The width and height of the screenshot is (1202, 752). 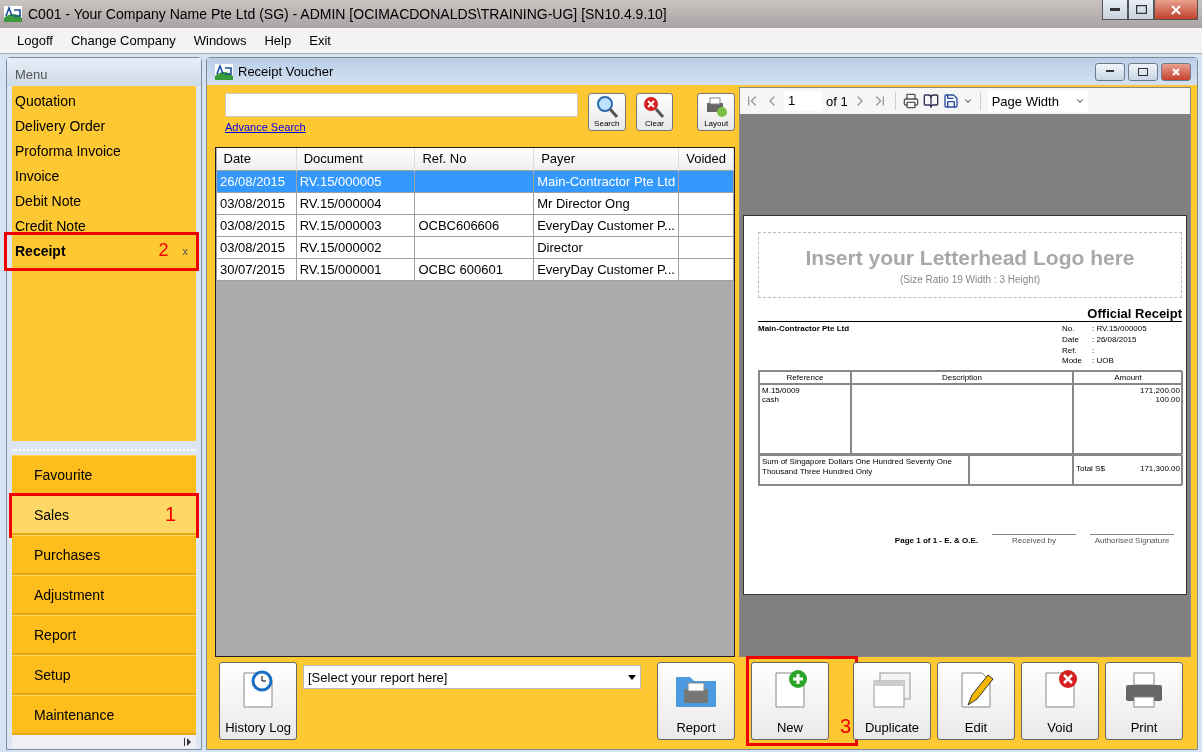 What do you see at coordinates (104, 595) in the screenshot?
I see `sidebar-group: Adjustment` at bounding box center [104, 595].